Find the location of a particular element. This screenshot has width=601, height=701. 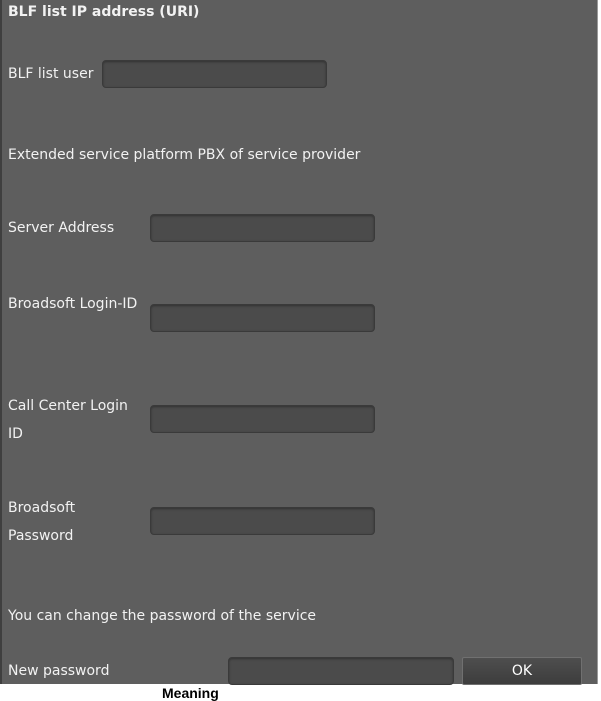

server-address-label: Server Address is located at coordinates (61, 228).